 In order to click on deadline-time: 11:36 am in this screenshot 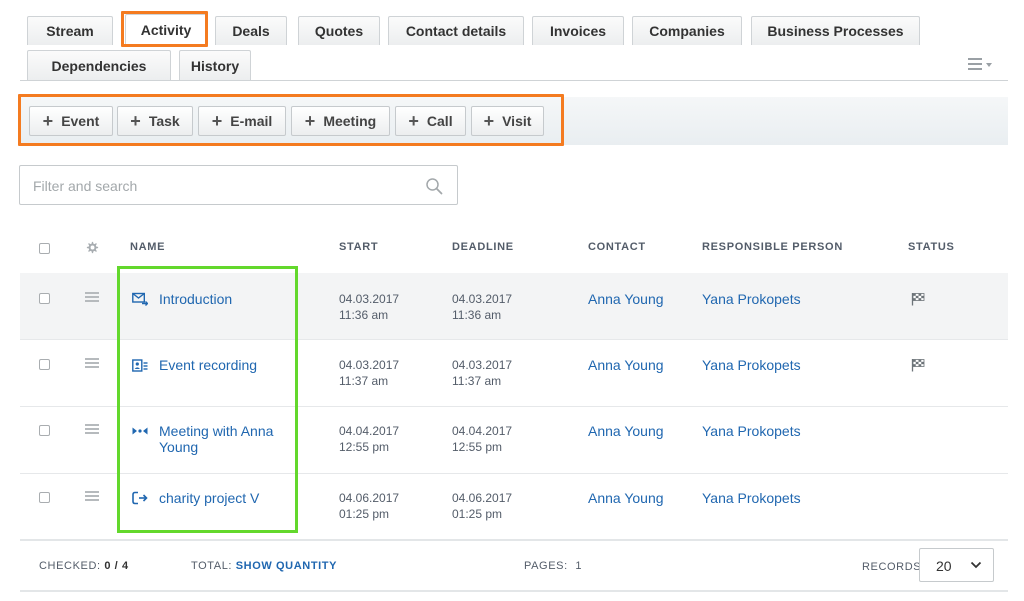, I will do `click(477, 315)`.